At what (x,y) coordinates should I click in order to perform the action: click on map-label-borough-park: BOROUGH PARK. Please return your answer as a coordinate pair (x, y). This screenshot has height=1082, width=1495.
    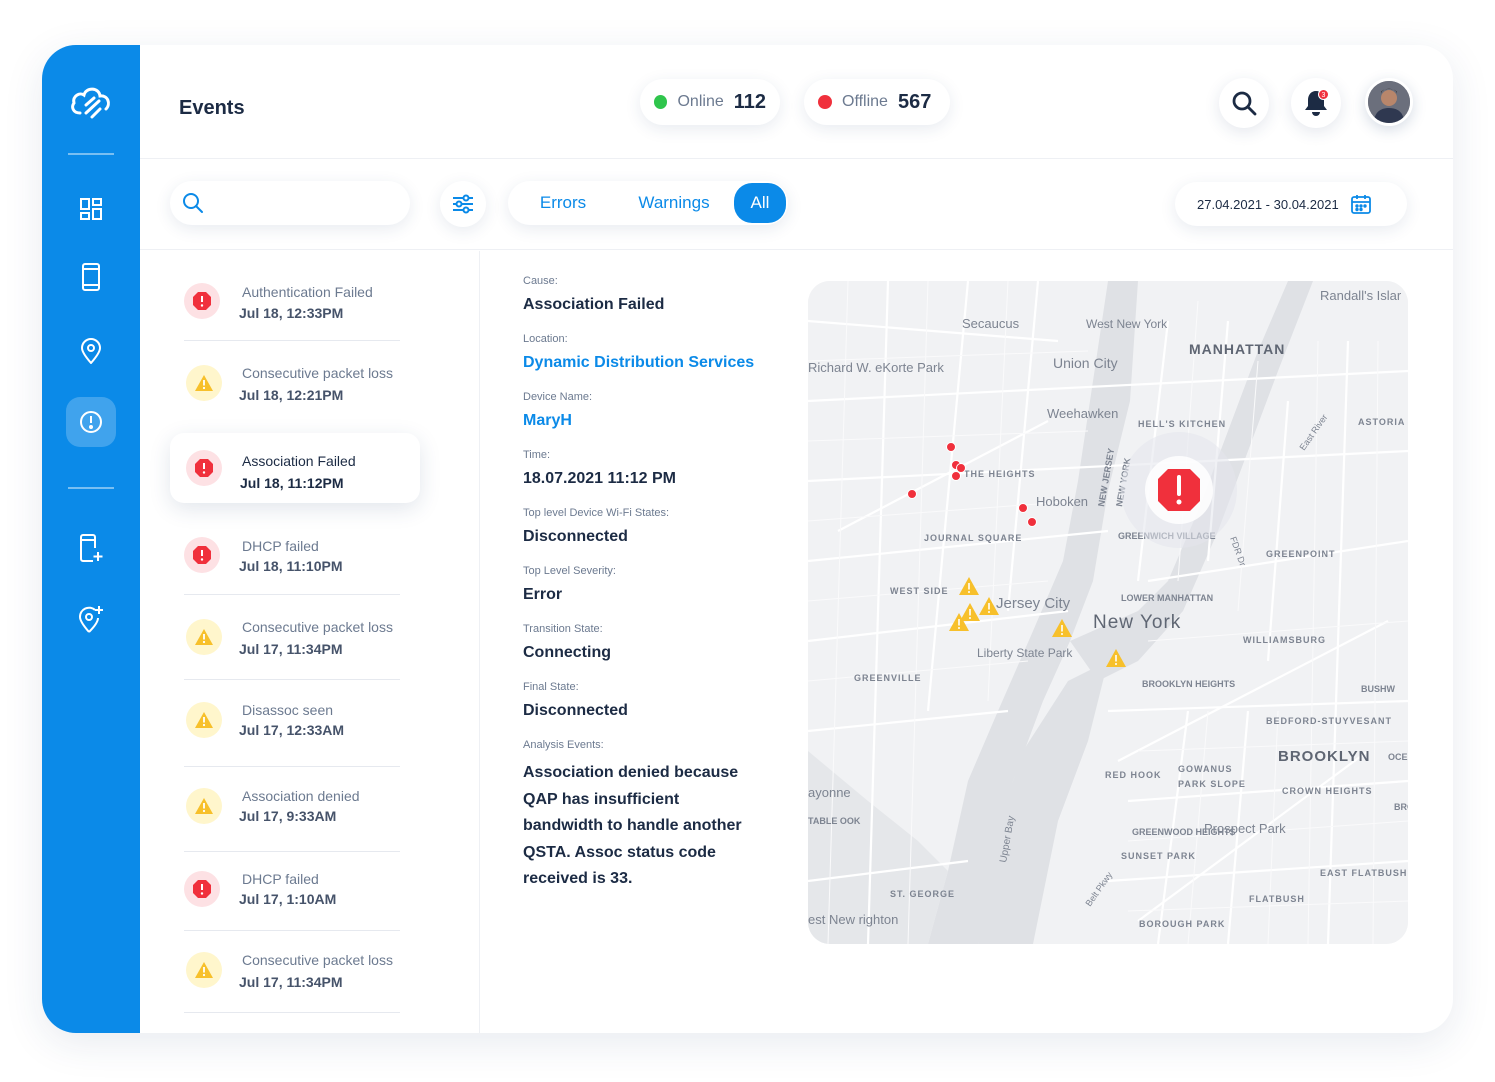
    Looking at the image, I should click on (1182, 924).